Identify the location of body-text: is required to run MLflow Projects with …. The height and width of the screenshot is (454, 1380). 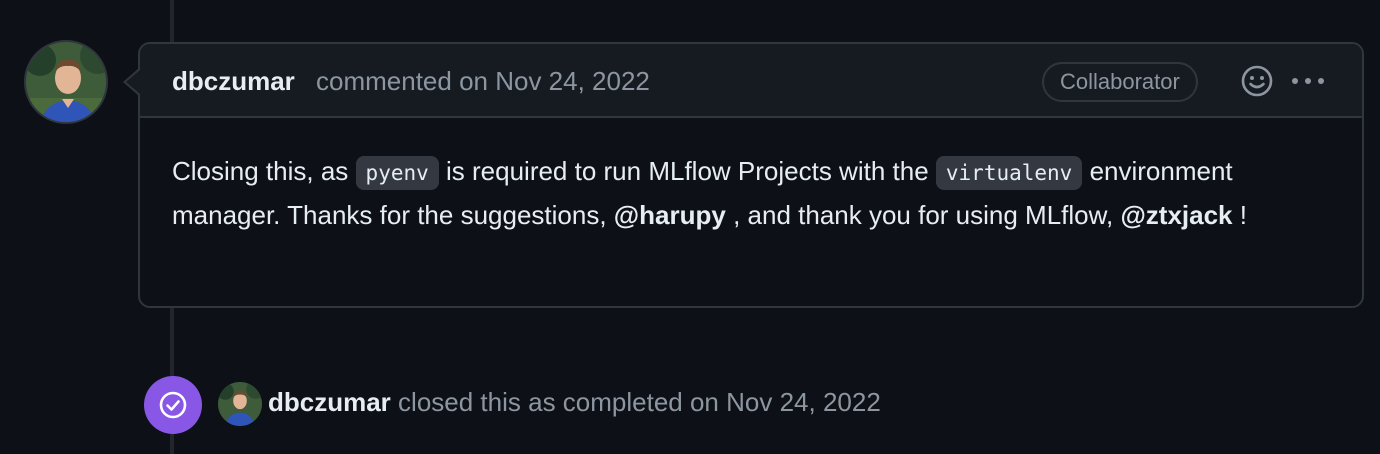
(687, 171).